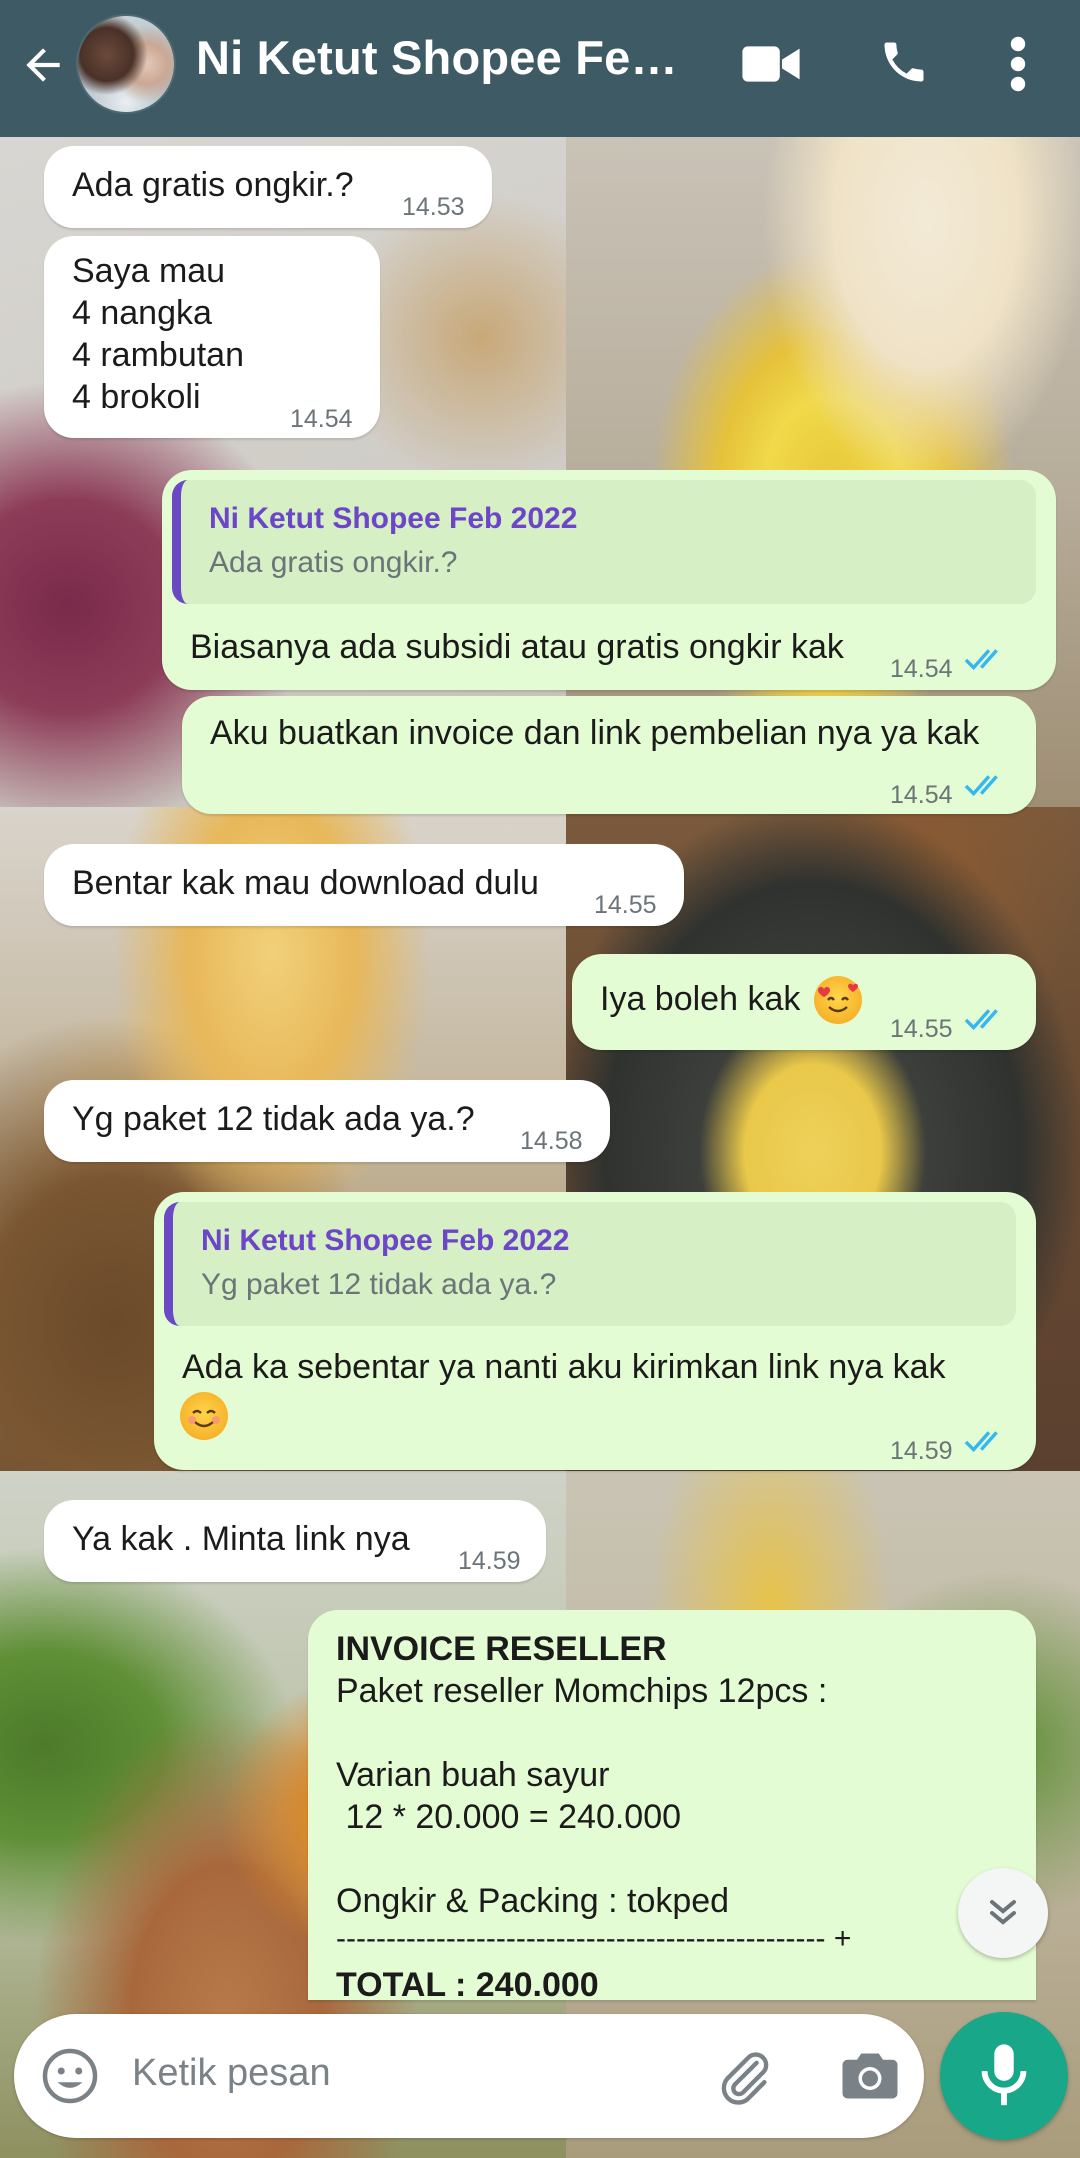 The height and width of the screenshot is (2158, 1080). I want to click on quoted-text: Yg paket 12 tidak ada ya.?, so click(379, 1284).